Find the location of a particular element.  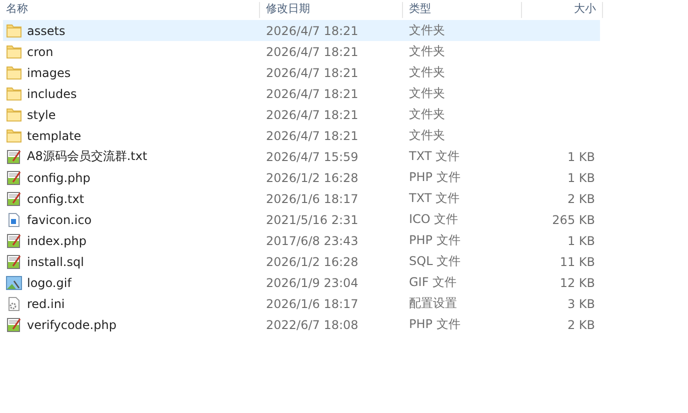

modified-date: 2021/5/16 2:31 is located at coordinates (312, 219).